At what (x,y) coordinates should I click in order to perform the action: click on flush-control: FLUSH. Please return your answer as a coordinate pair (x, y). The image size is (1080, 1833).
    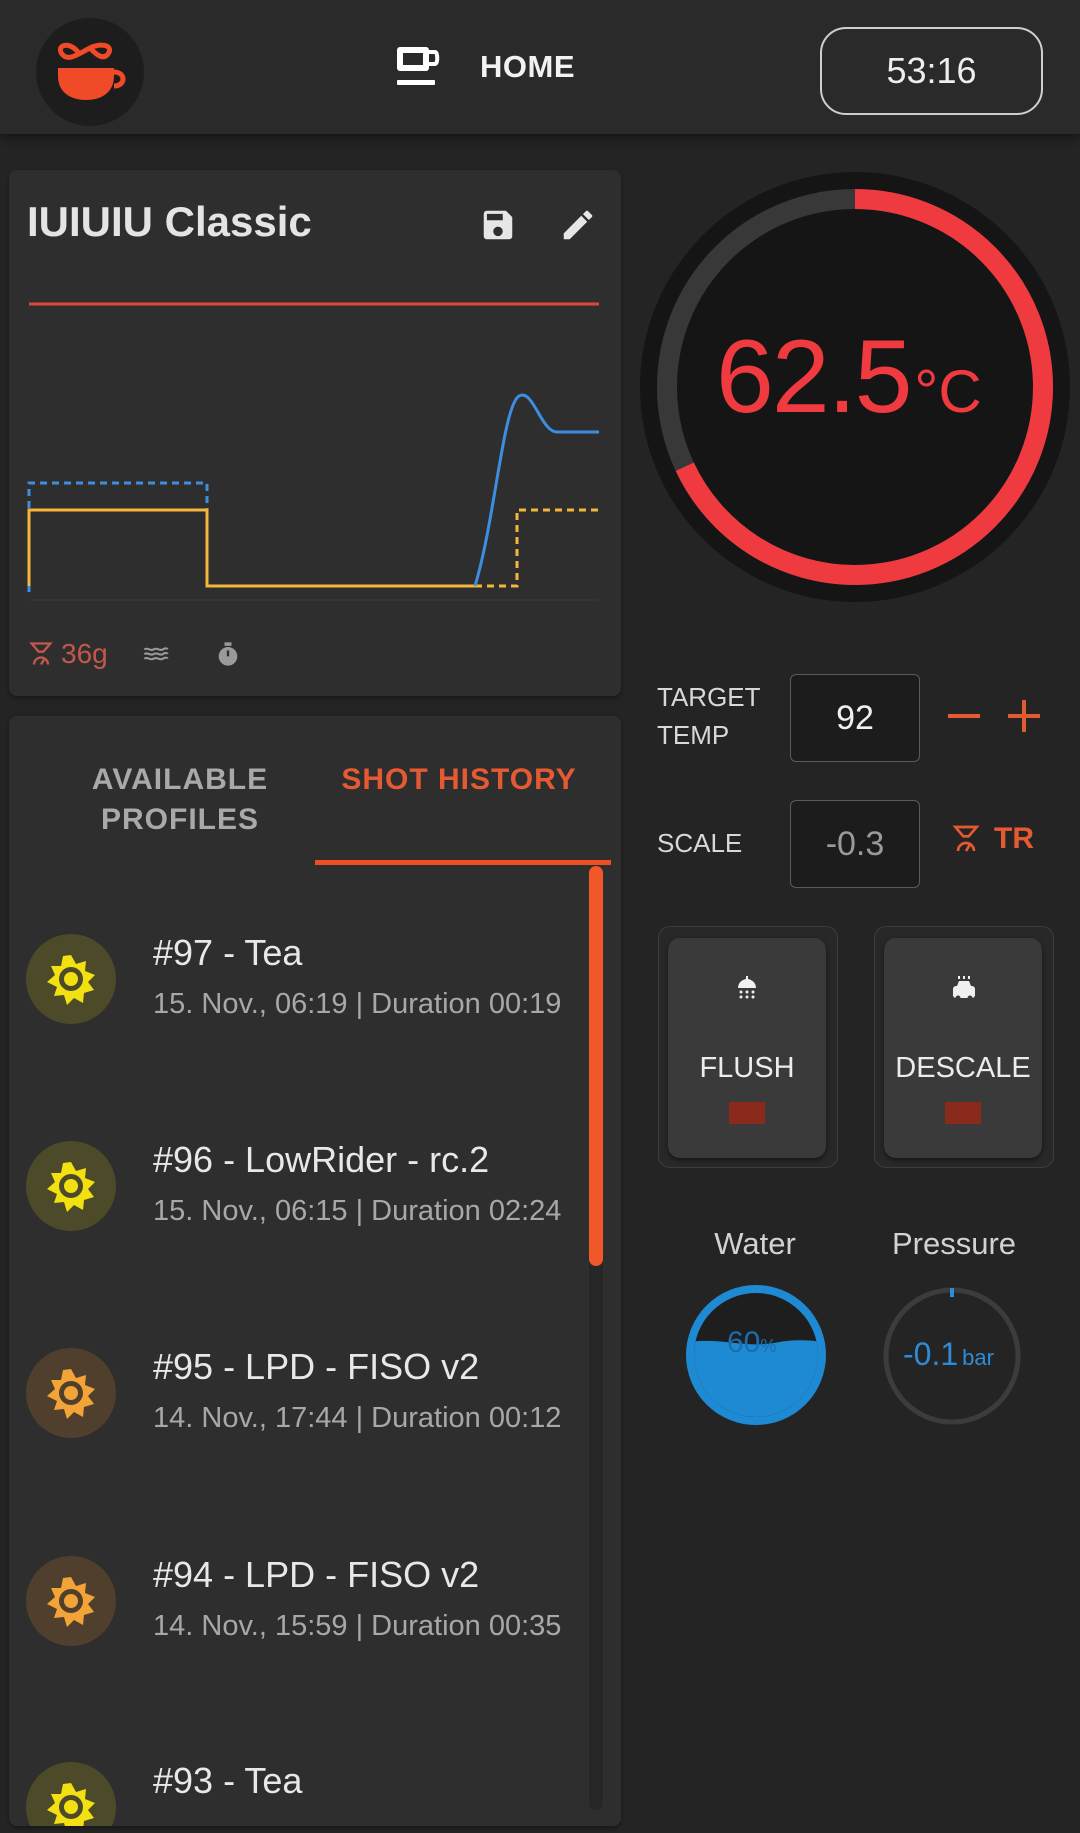
    Looking at the image, I should click on (748, 1047).